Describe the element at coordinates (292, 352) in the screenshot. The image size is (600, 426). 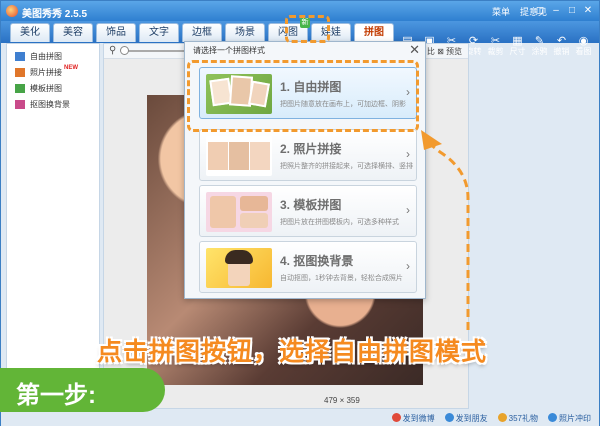
I see `instruction-caption: 点击拼图按钮，选择自由拼图模式` at that location.